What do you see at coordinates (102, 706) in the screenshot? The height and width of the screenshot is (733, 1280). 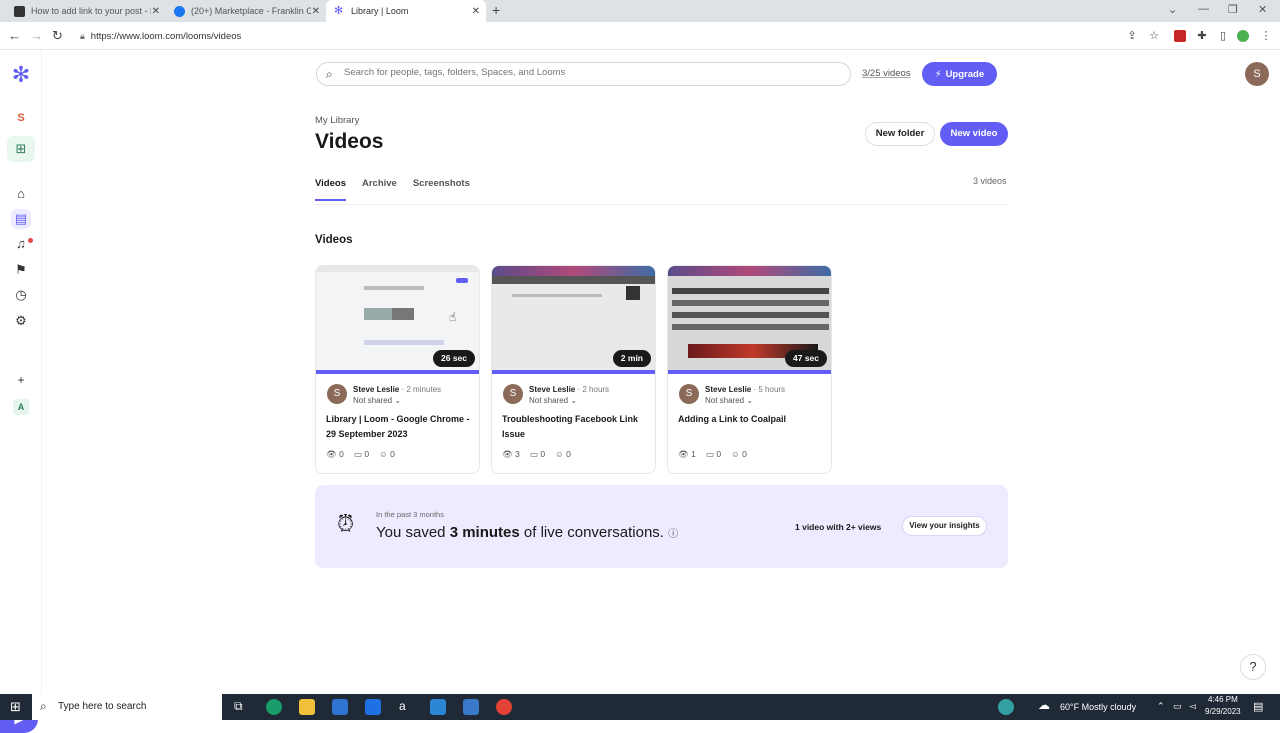 I see `taskbar-search-placeholder: Type here to search` at bounding box center [102, 706].